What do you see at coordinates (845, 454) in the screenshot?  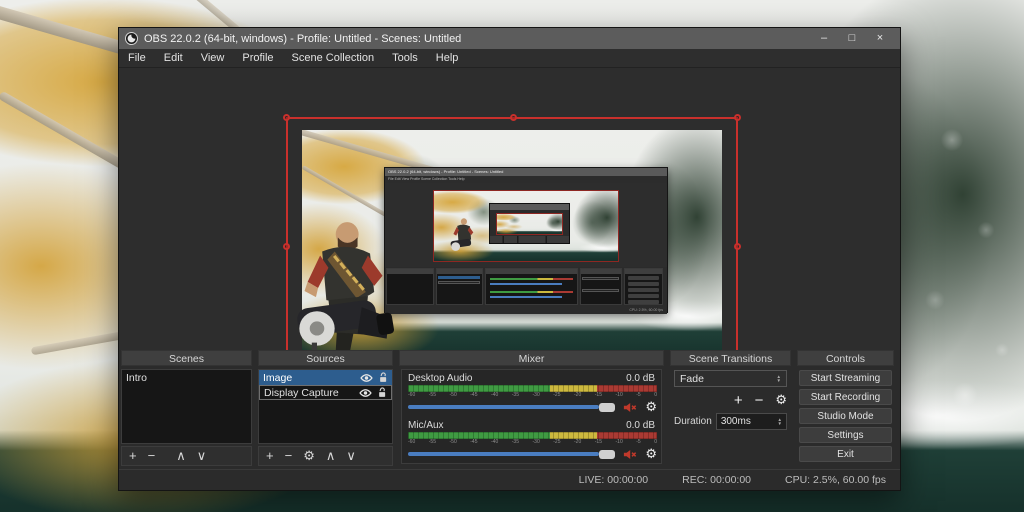 I see `exit-button: Exit` at bounding box center [845, 454].